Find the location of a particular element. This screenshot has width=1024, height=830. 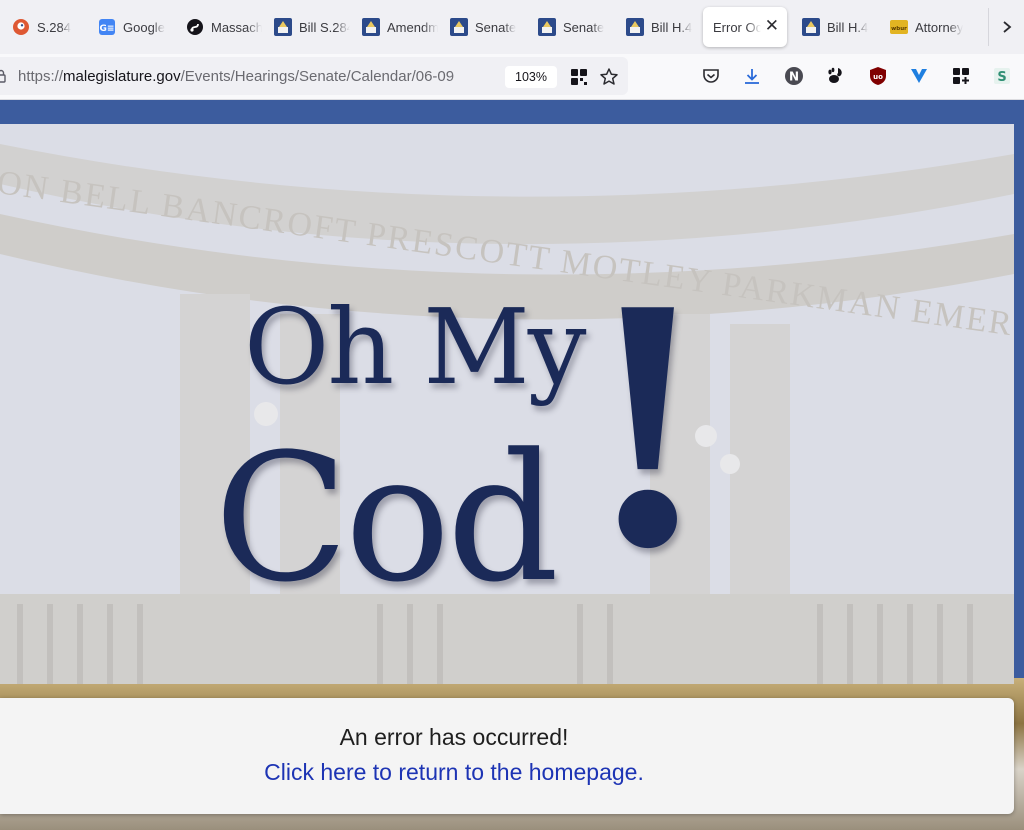

tab-s284: S.284 is located at coordinates (43, 27).